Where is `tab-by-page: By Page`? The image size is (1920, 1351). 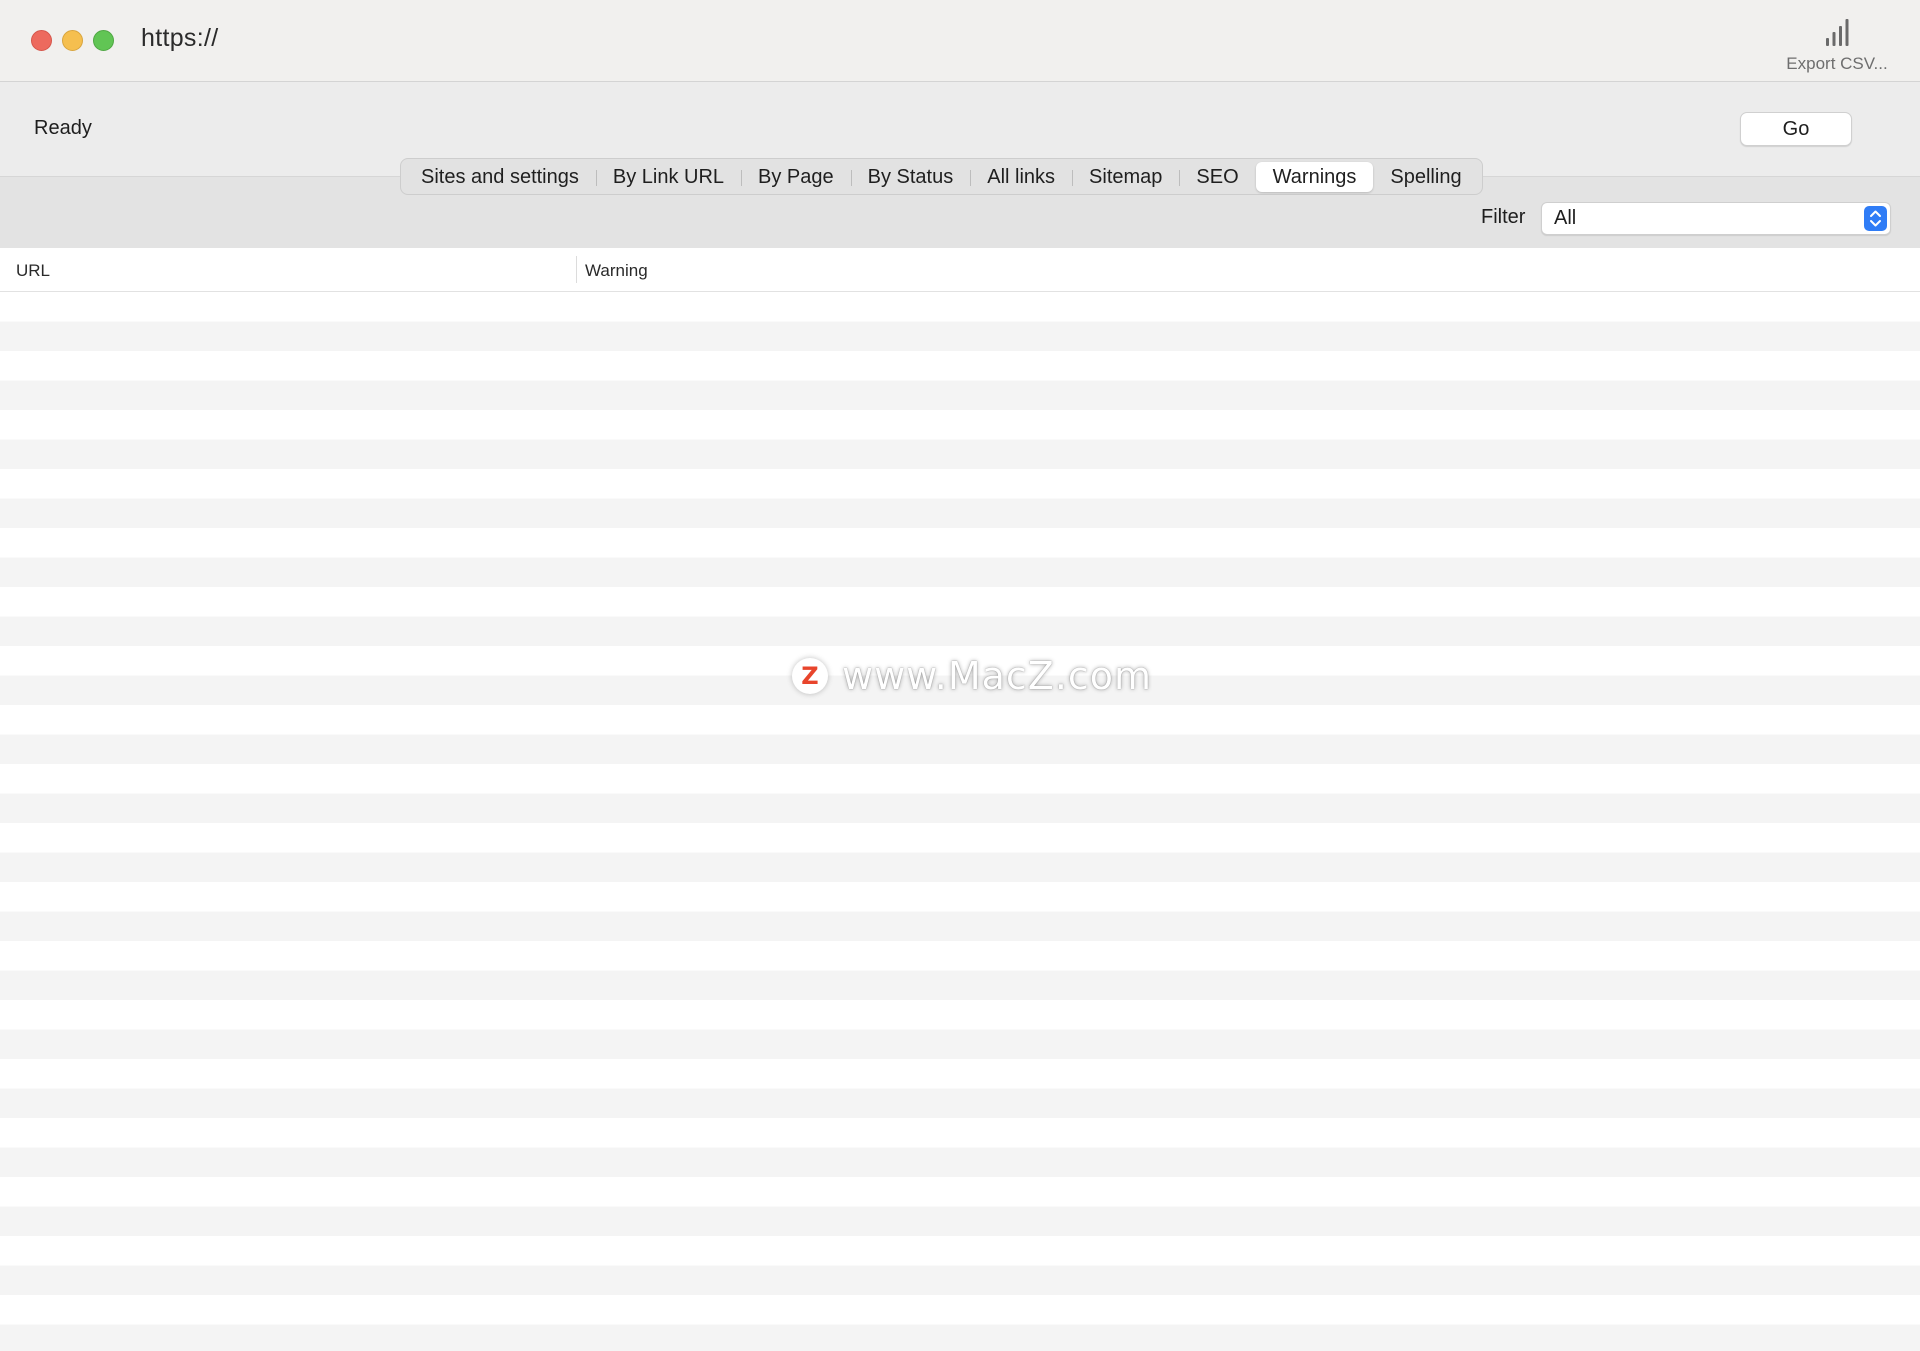 tab-by-page: By Page is located at coordinates (796, 177).